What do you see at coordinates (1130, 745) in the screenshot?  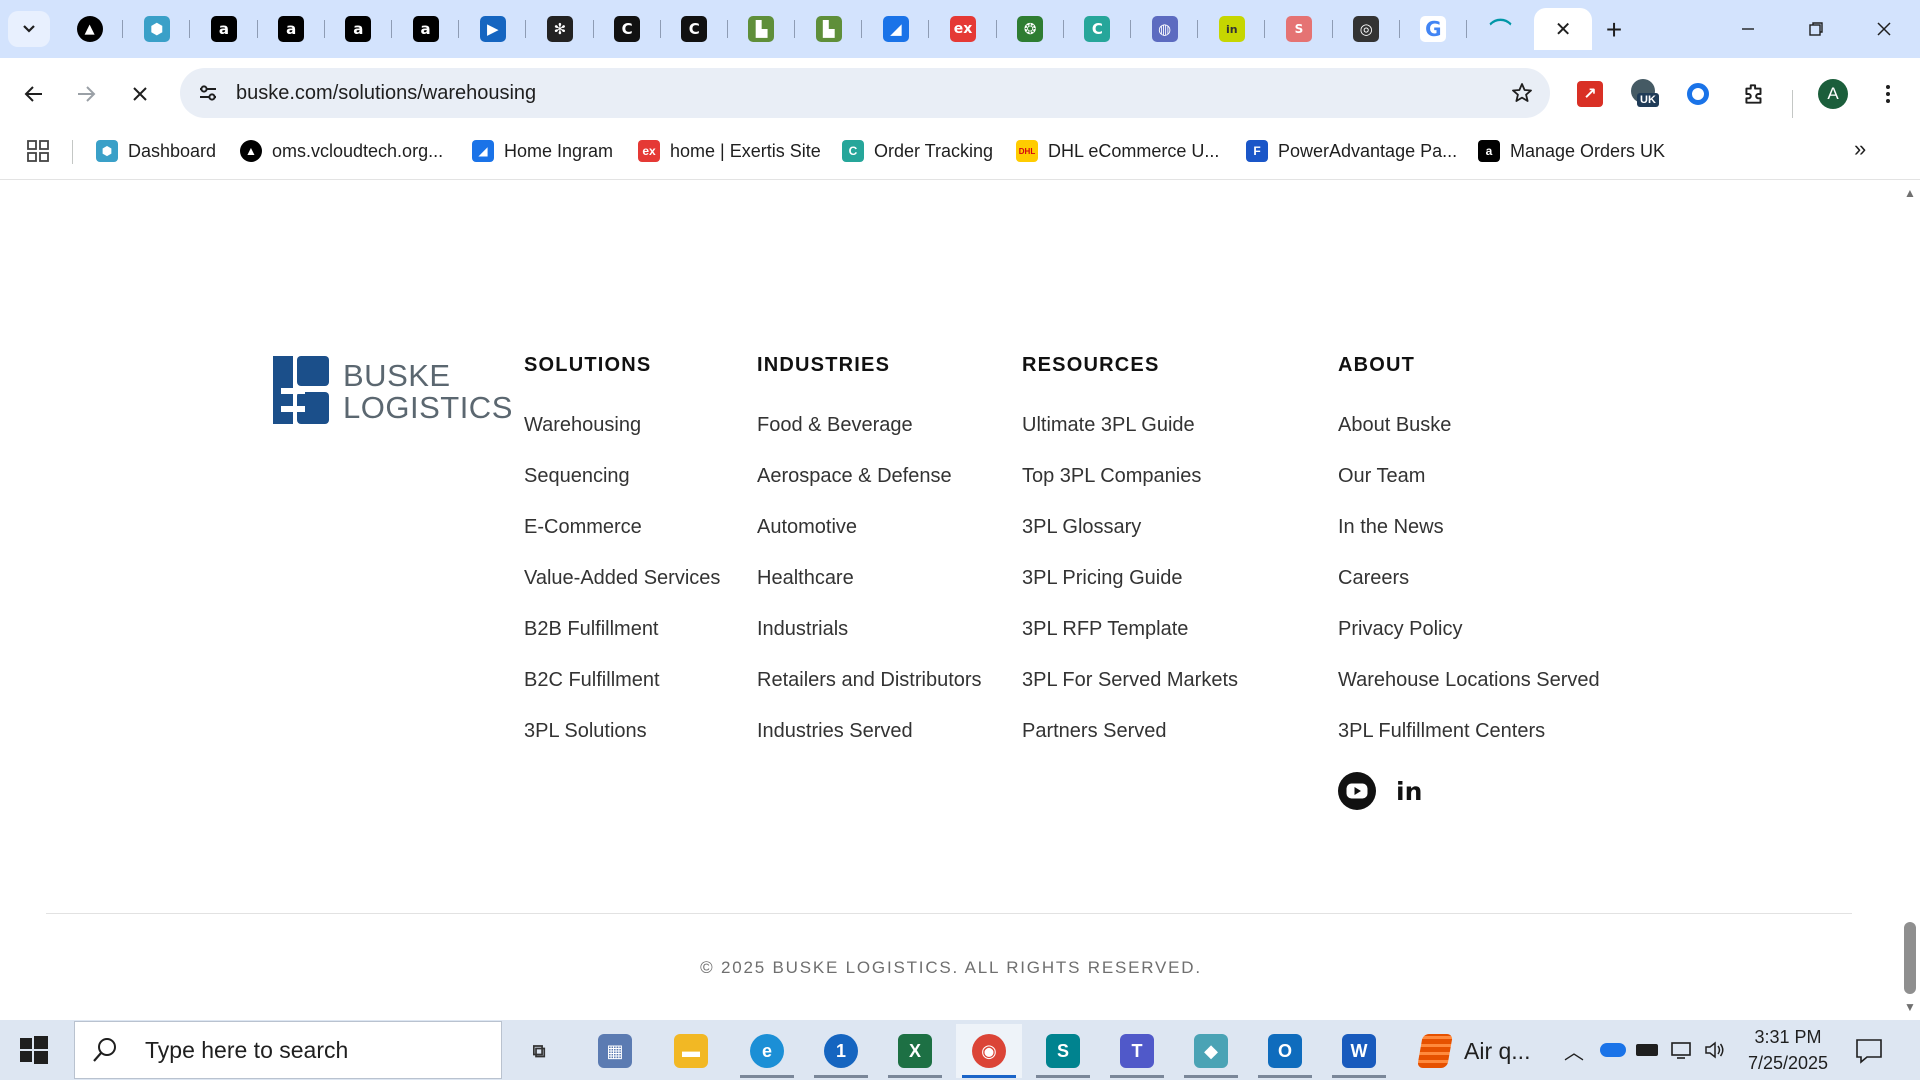 I see `footer-link: Partners Served` at bounding box center [1130, 745].